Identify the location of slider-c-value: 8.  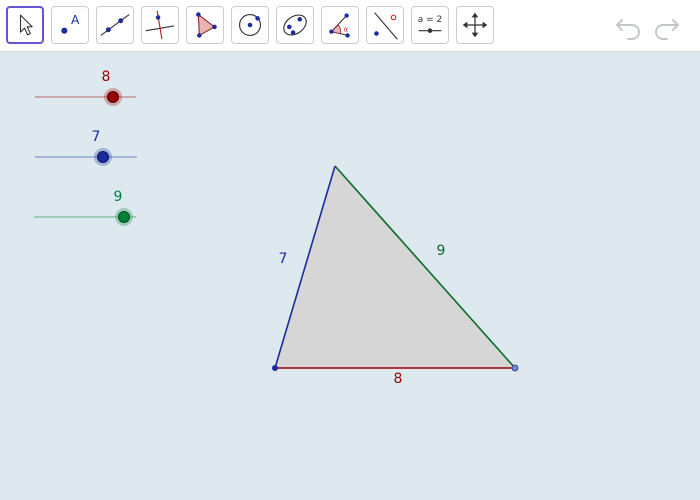
(106, 77).